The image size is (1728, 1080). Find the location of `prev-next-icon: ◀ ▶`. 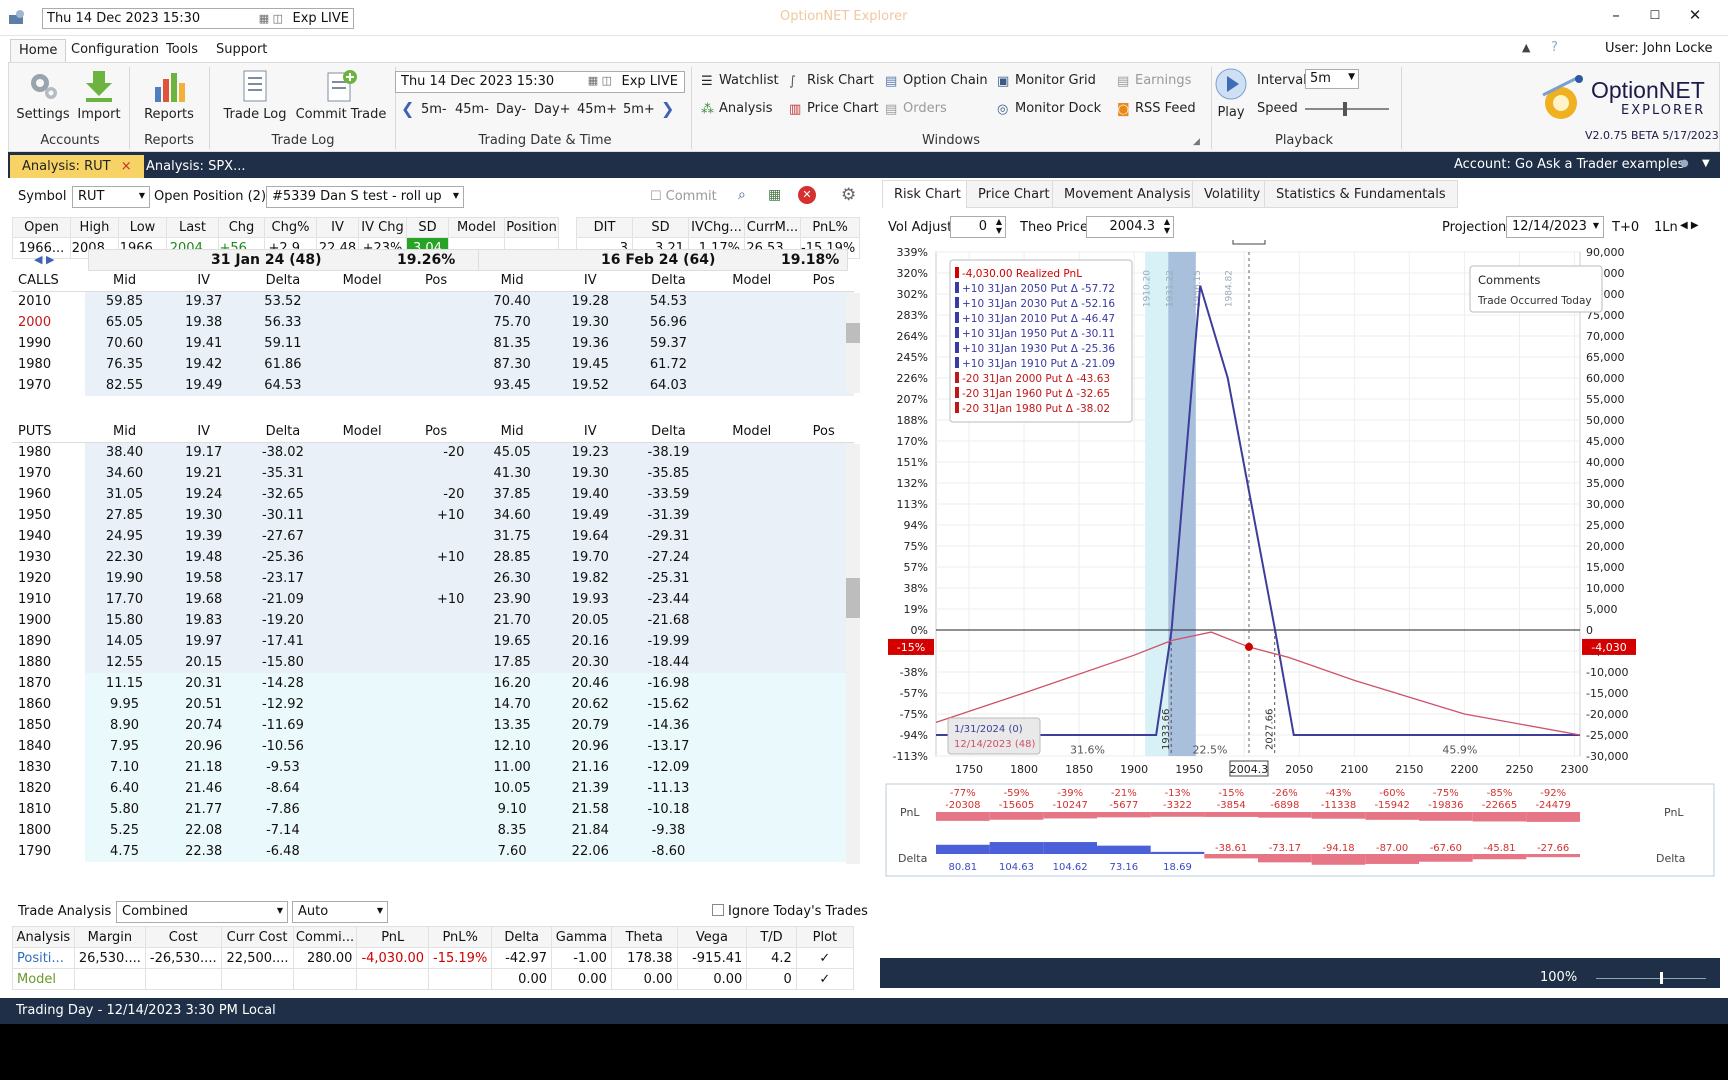

prev-next-icon: ◀ ▶ is located at coordinates (1689, 225).